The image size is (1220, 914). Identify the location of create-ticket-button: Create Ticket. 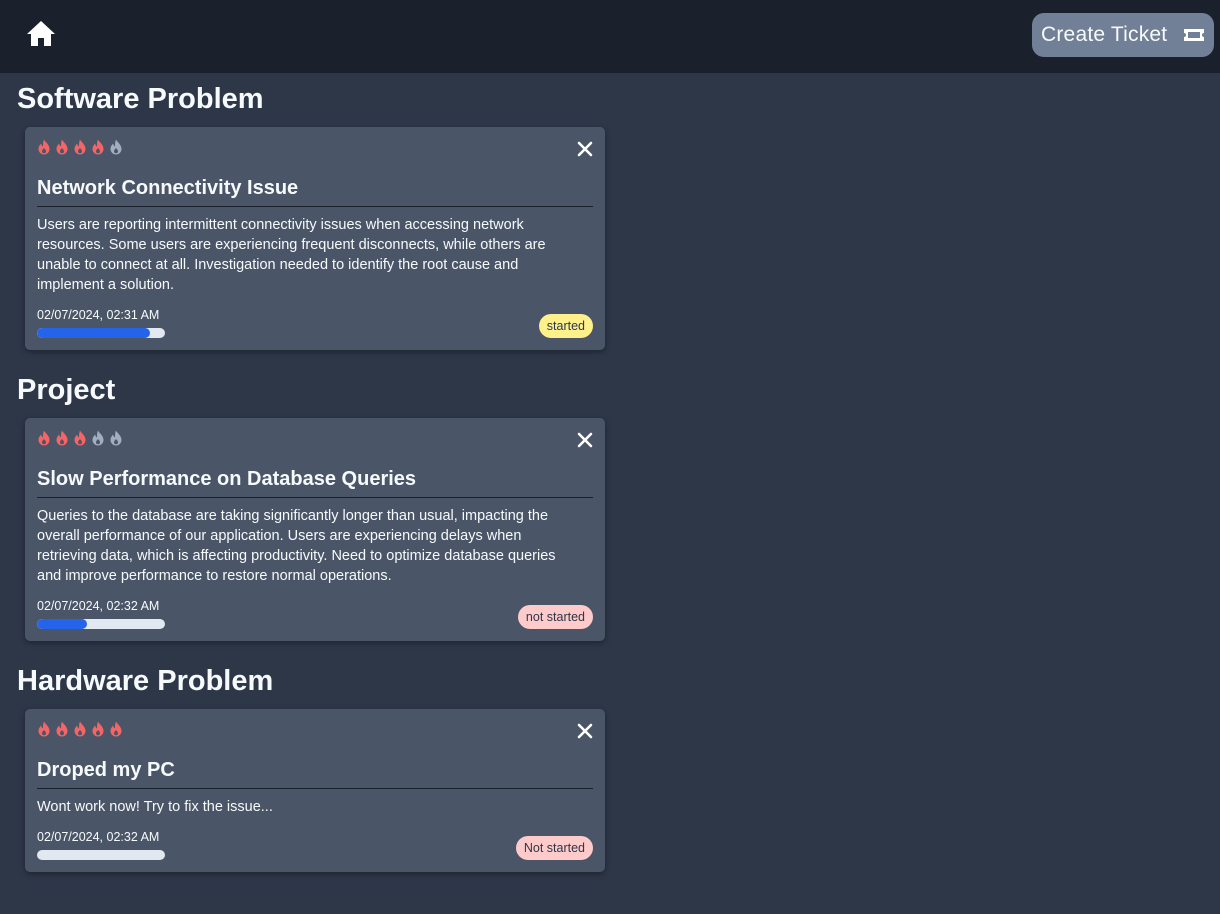
(1123, 35).